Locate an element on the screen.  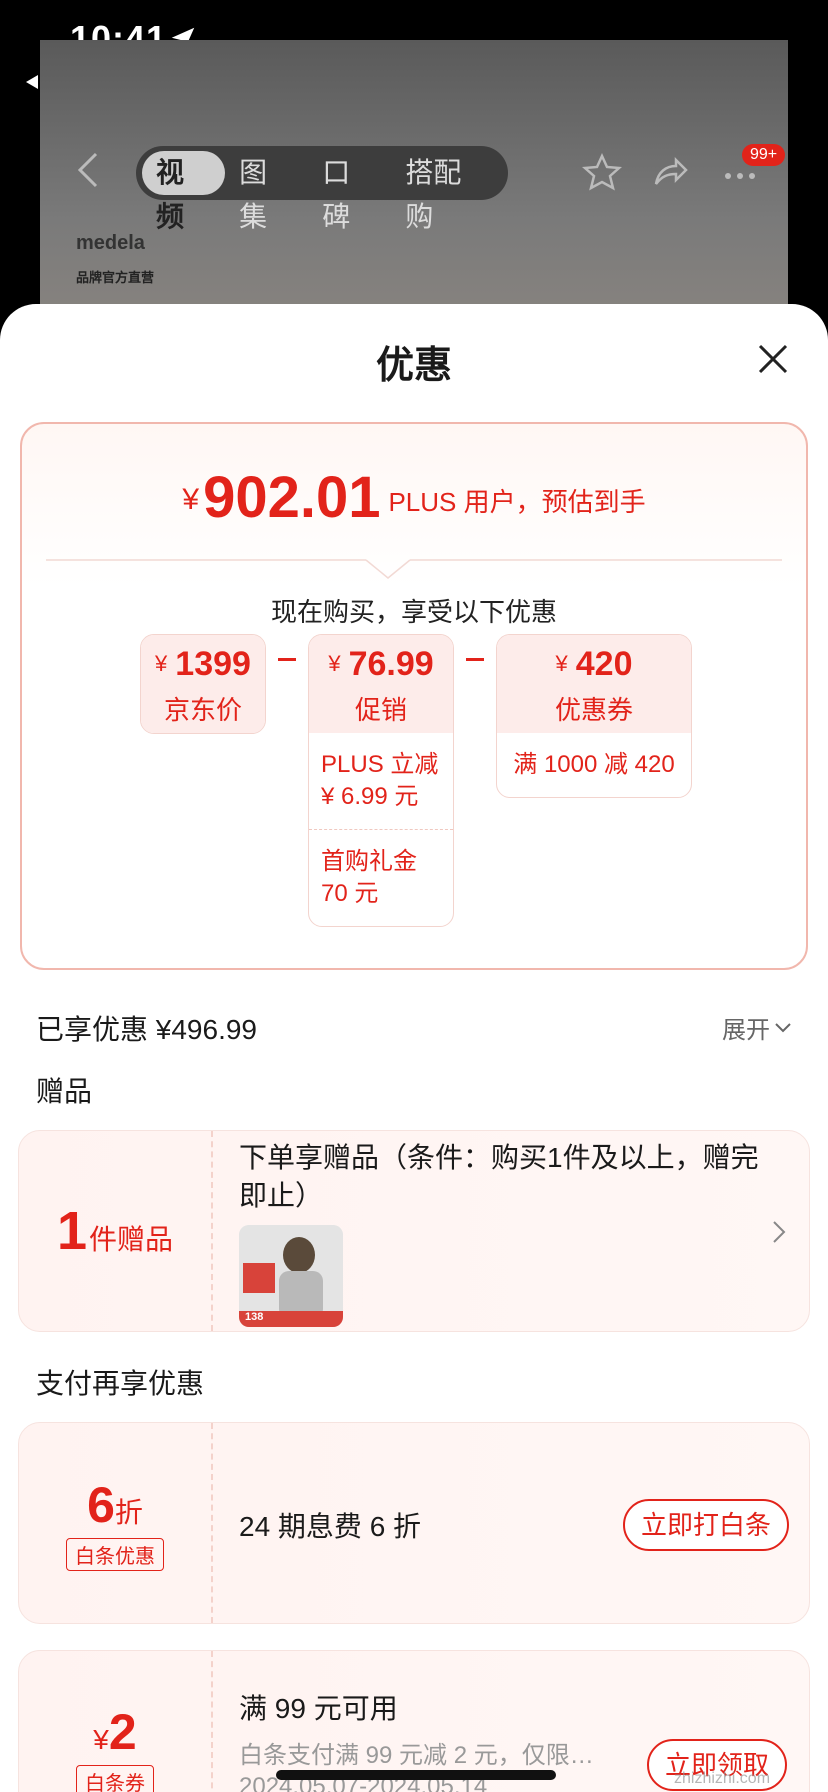
gift-thumb-price: 138 is located at coordinates (254, 1317).